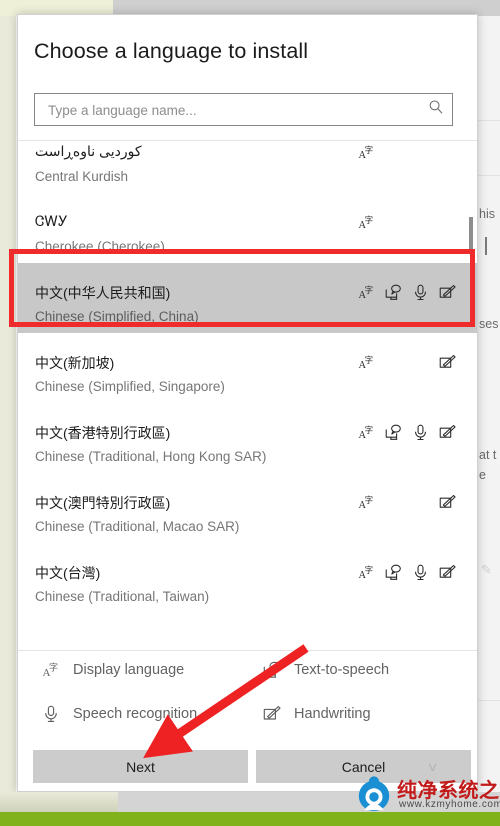  What do you see at coordinates (374, 794) in the screenshot?
I see `watermark-logo-icon` at bounding box center [374, 794].